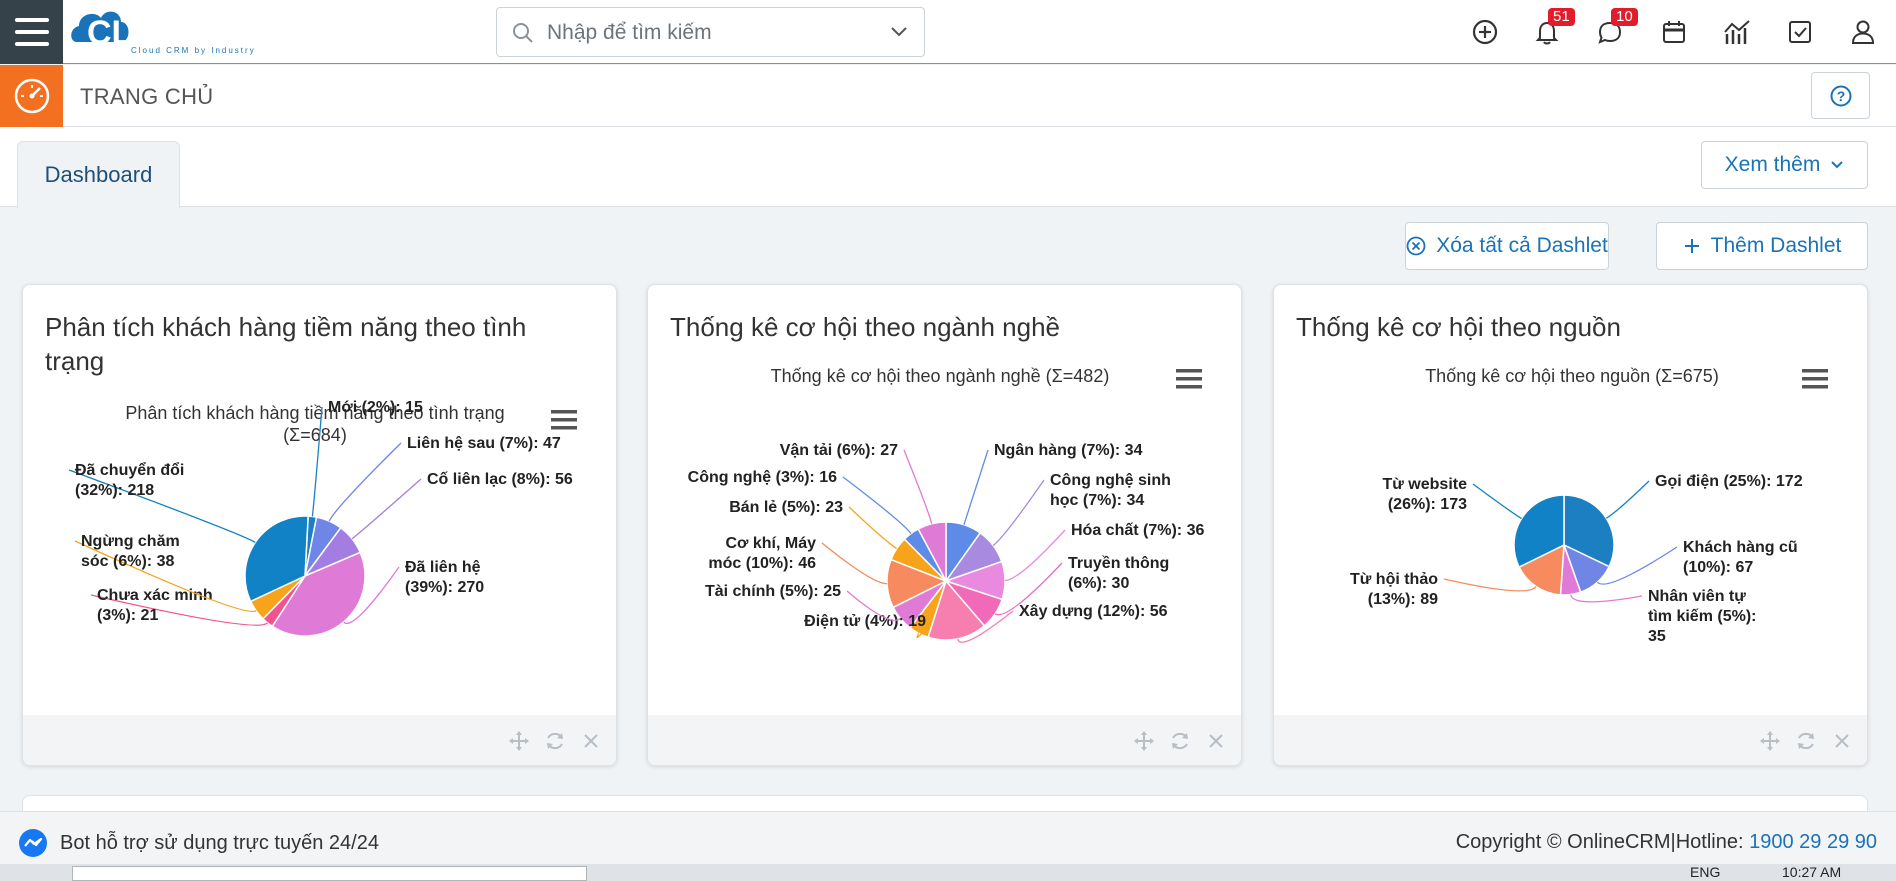  Describe the element at coordinates (1137, 530) in the screenshot. I see `data-label: Hóa chất (7%): 36` at that location.